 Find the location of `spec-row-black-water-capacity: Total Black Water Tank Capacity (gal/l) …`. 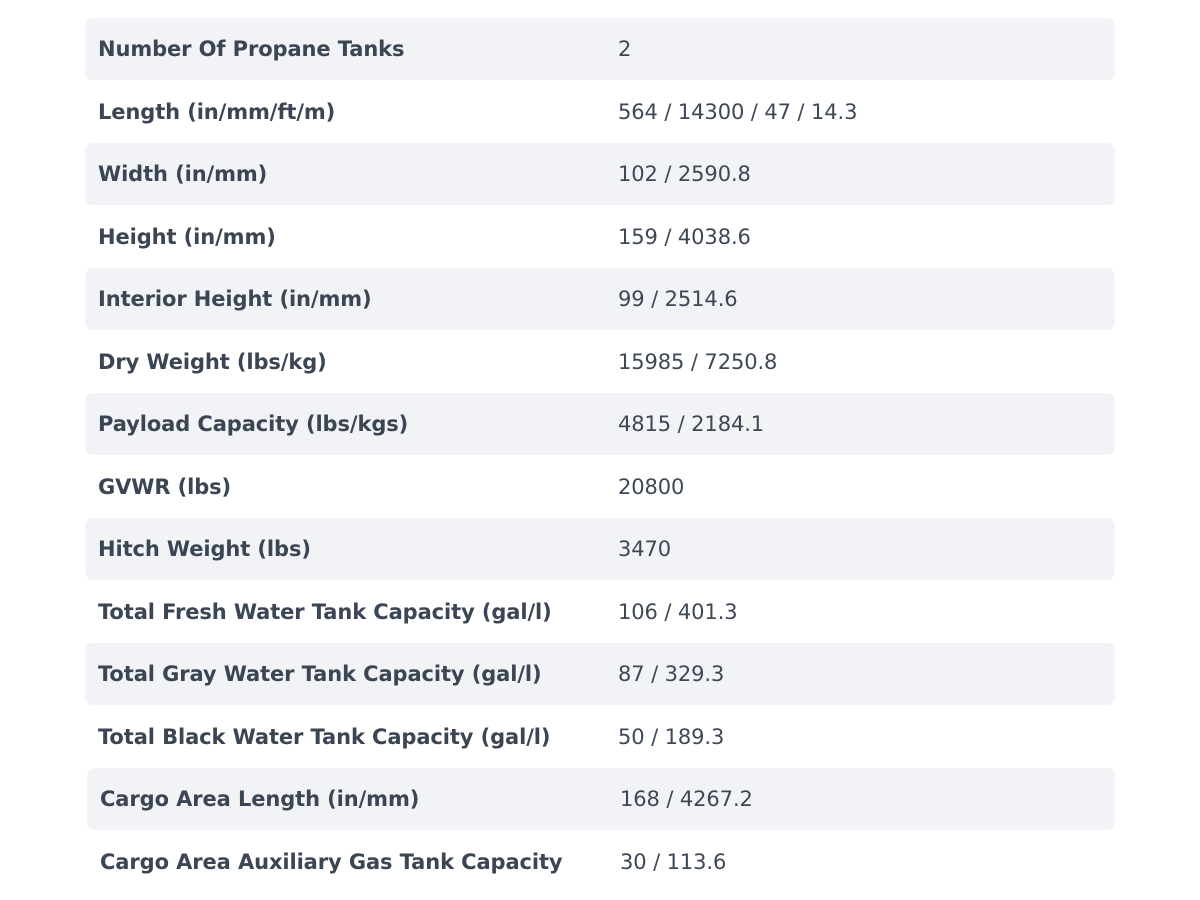

spec-row-black-water-capacity: Total Black Water Tank Capacity (gal/l) … is located at coordinates (600, 737).